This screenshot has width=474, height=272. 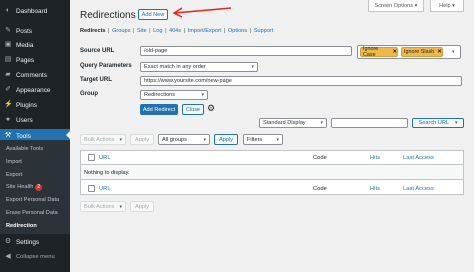 What do you see at coordinates (89, 94) in the screenshot?
I see `group-label: Group` at bounding box center [89, 94].